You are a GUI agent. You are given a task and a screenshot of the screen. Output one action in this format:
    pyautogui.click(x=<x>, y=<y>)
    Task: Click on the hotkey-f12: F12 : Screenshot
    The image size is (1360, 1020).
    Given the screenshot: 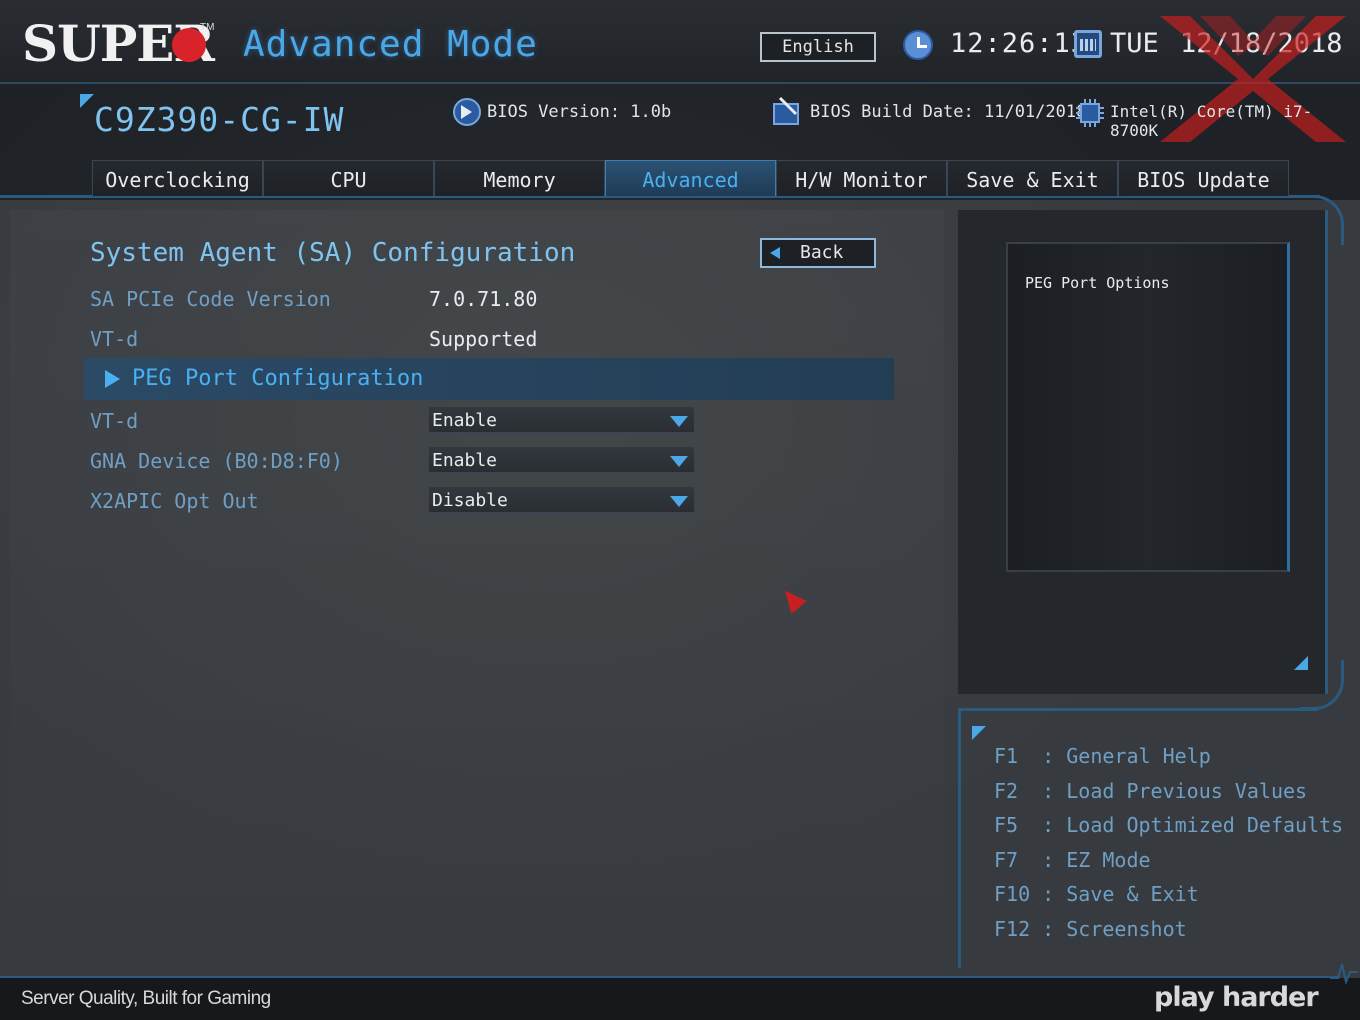 What is the action you would take?
    pyautogui.click(x=1090, y=929)
    